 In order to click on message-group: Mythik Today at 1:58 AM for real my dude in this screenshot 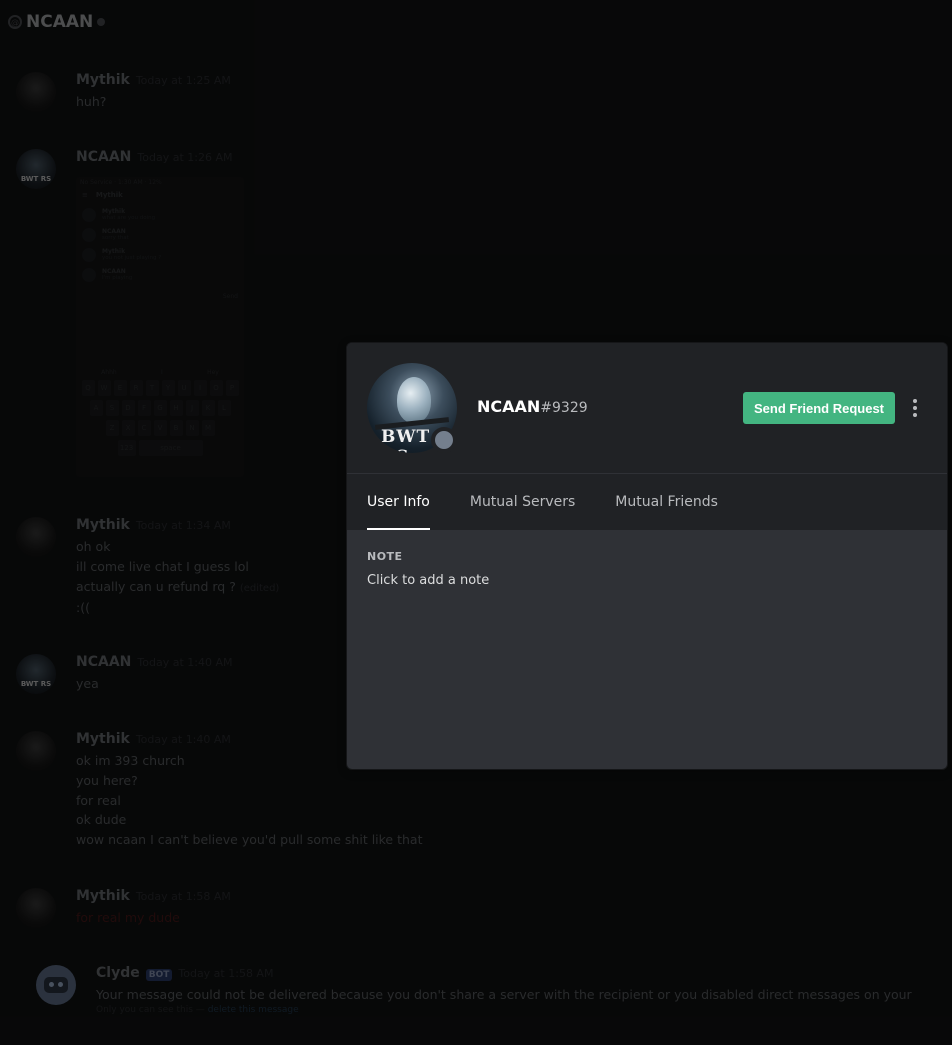, I will do `click(123, 908)`.